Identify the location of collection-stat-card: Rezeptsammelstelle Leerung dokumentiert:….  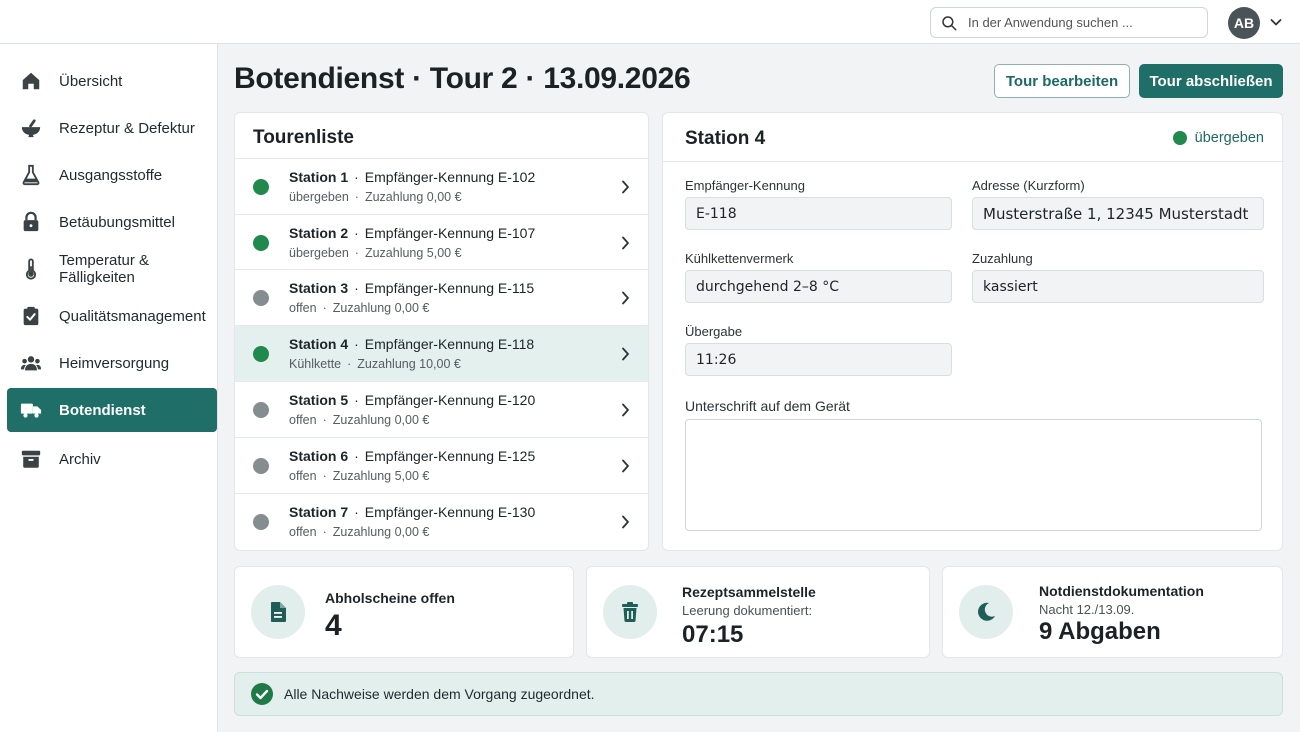
(758, 612).